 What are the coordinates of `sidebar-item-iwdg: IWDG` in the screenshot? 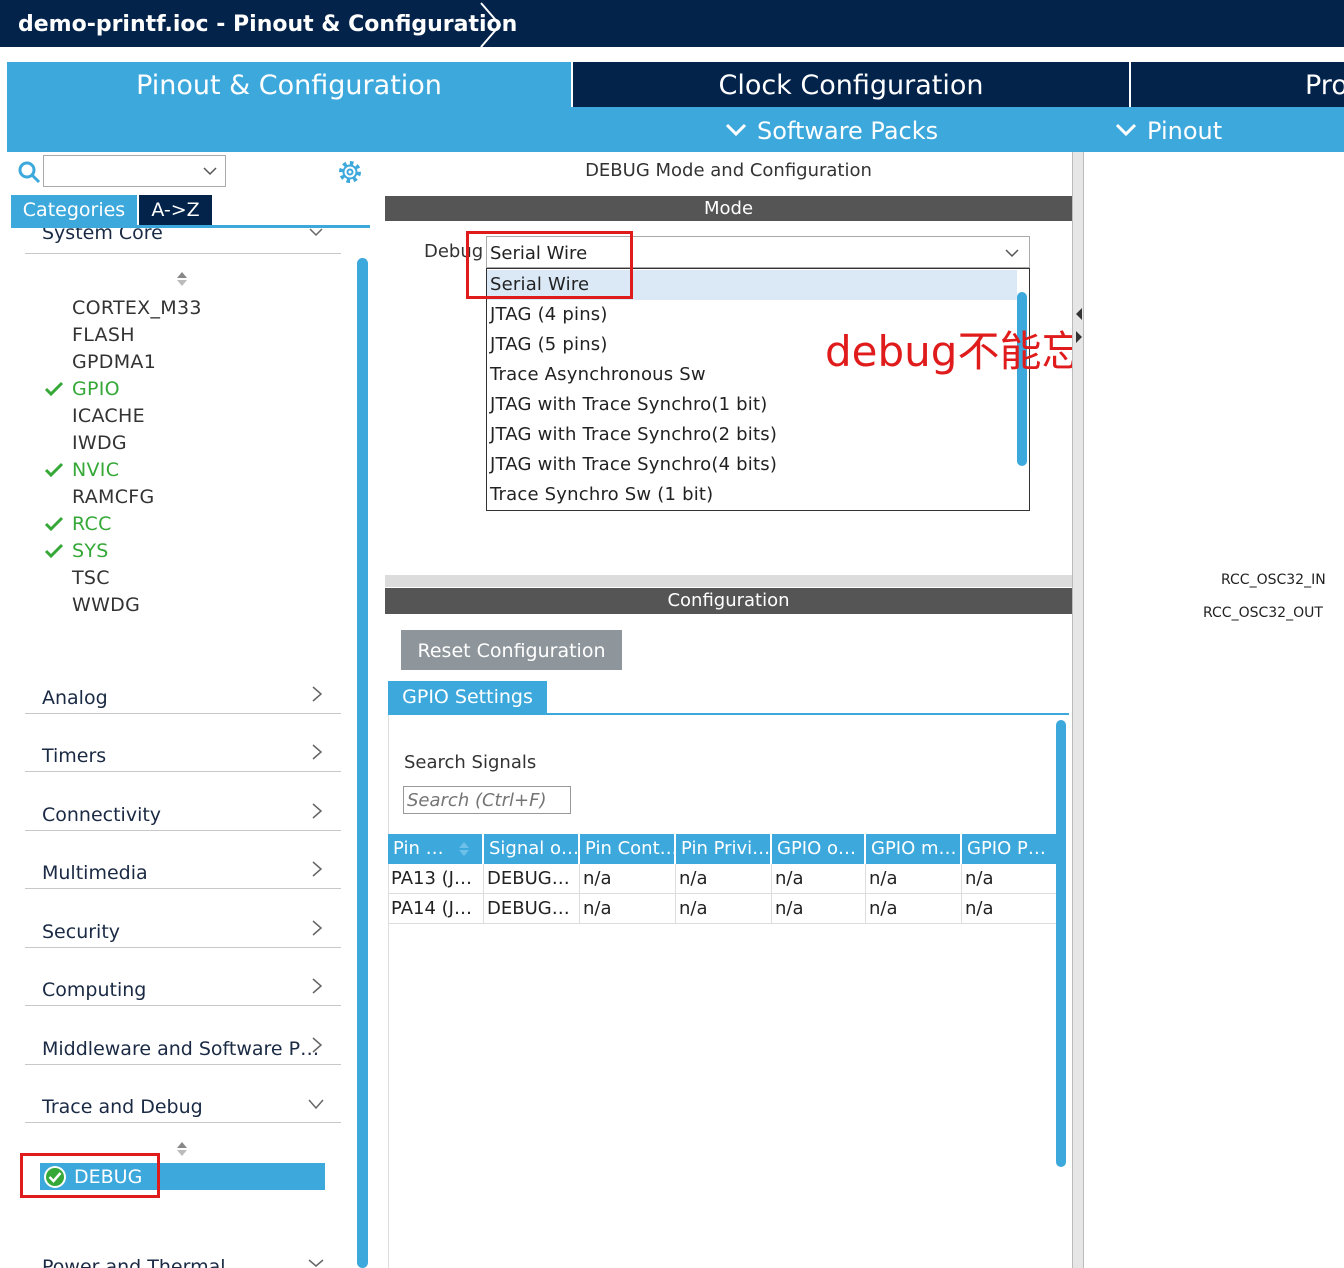 It's located at (99, 445).